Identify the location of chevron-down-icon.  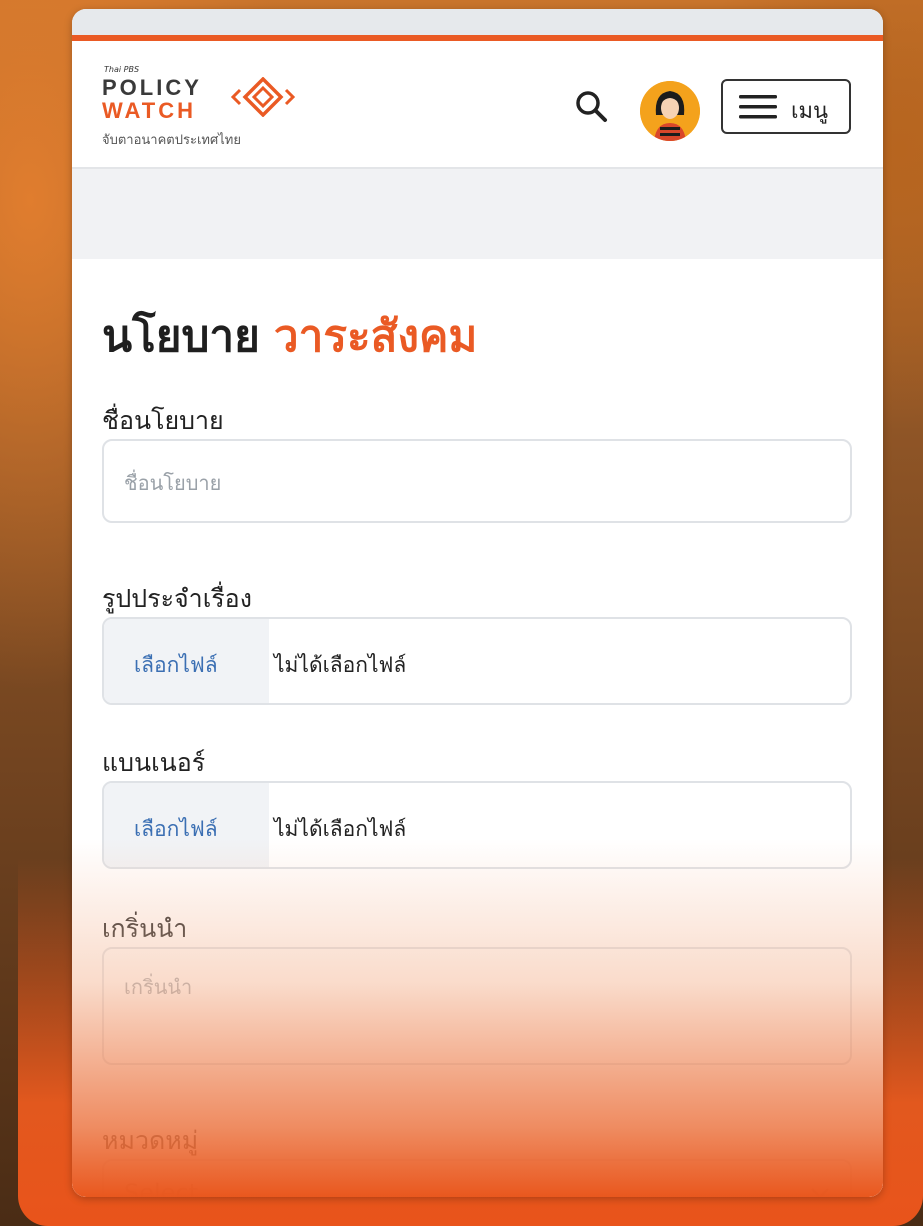
(820, 1192).